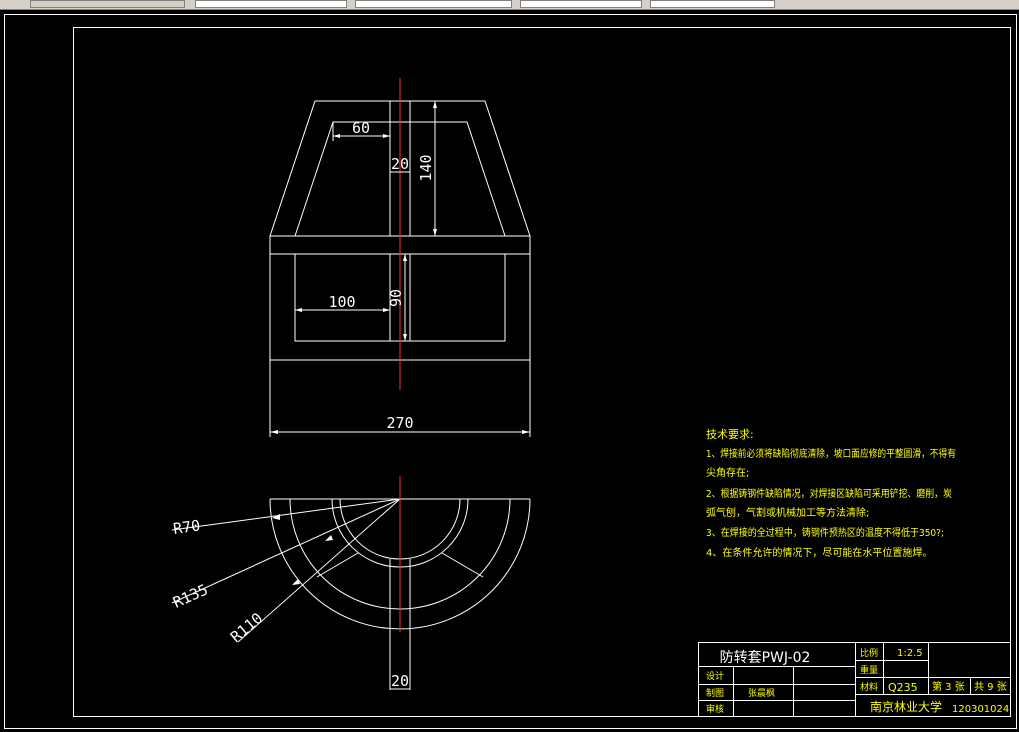 The width and height of the screenshot is (1019, 732). Describe the element at coordinates (351, 594) in the screenshot. I see `top-view` at that location.